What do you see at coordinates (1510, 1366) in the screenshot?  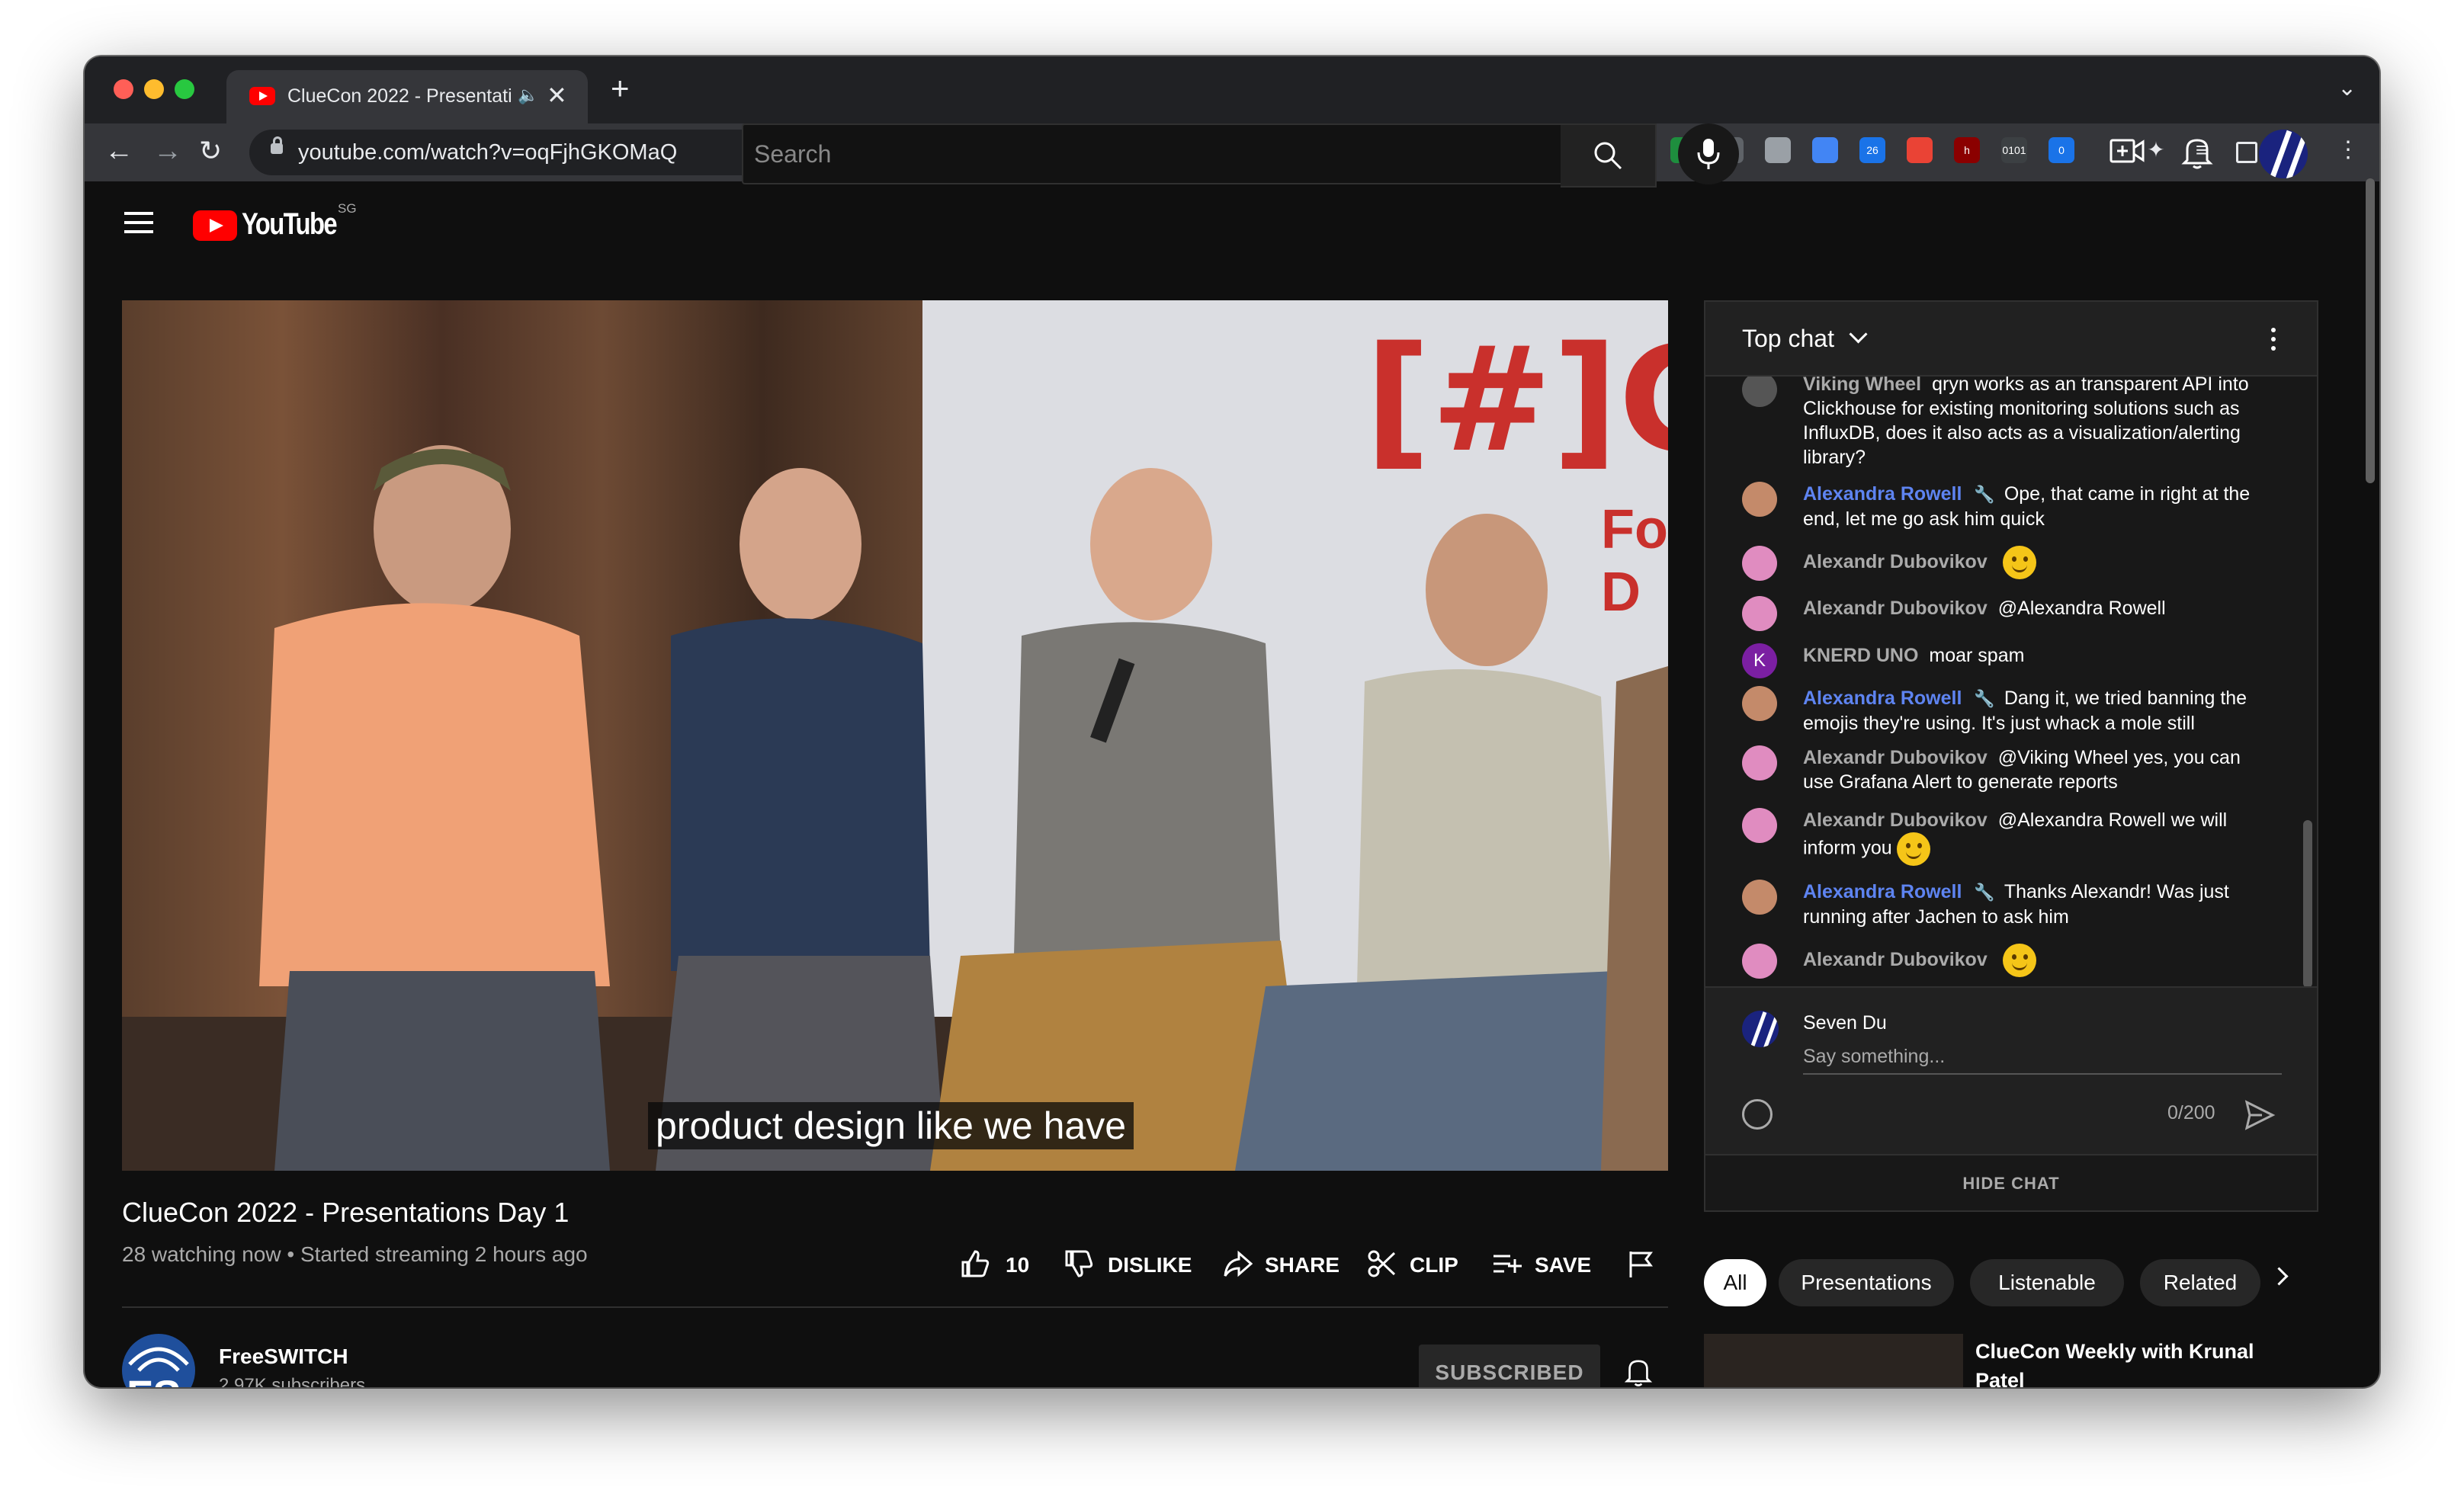 I see `subscribed-button: SUBSCRIBED` at bounding box center [1510, 1366].